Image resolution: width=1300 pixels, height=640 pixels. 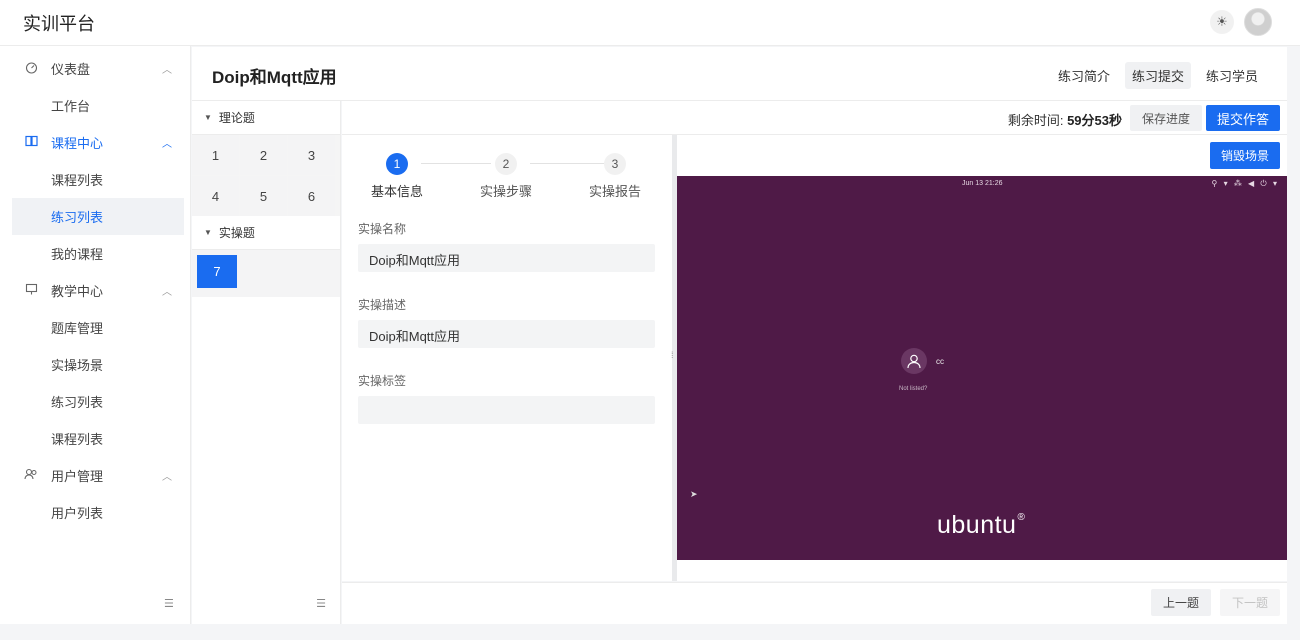 What do you see at coordinates (266, 118) in the screenshot?
I see `theory-section-header: ▼ 理论题` at bounding box center [266, 118].